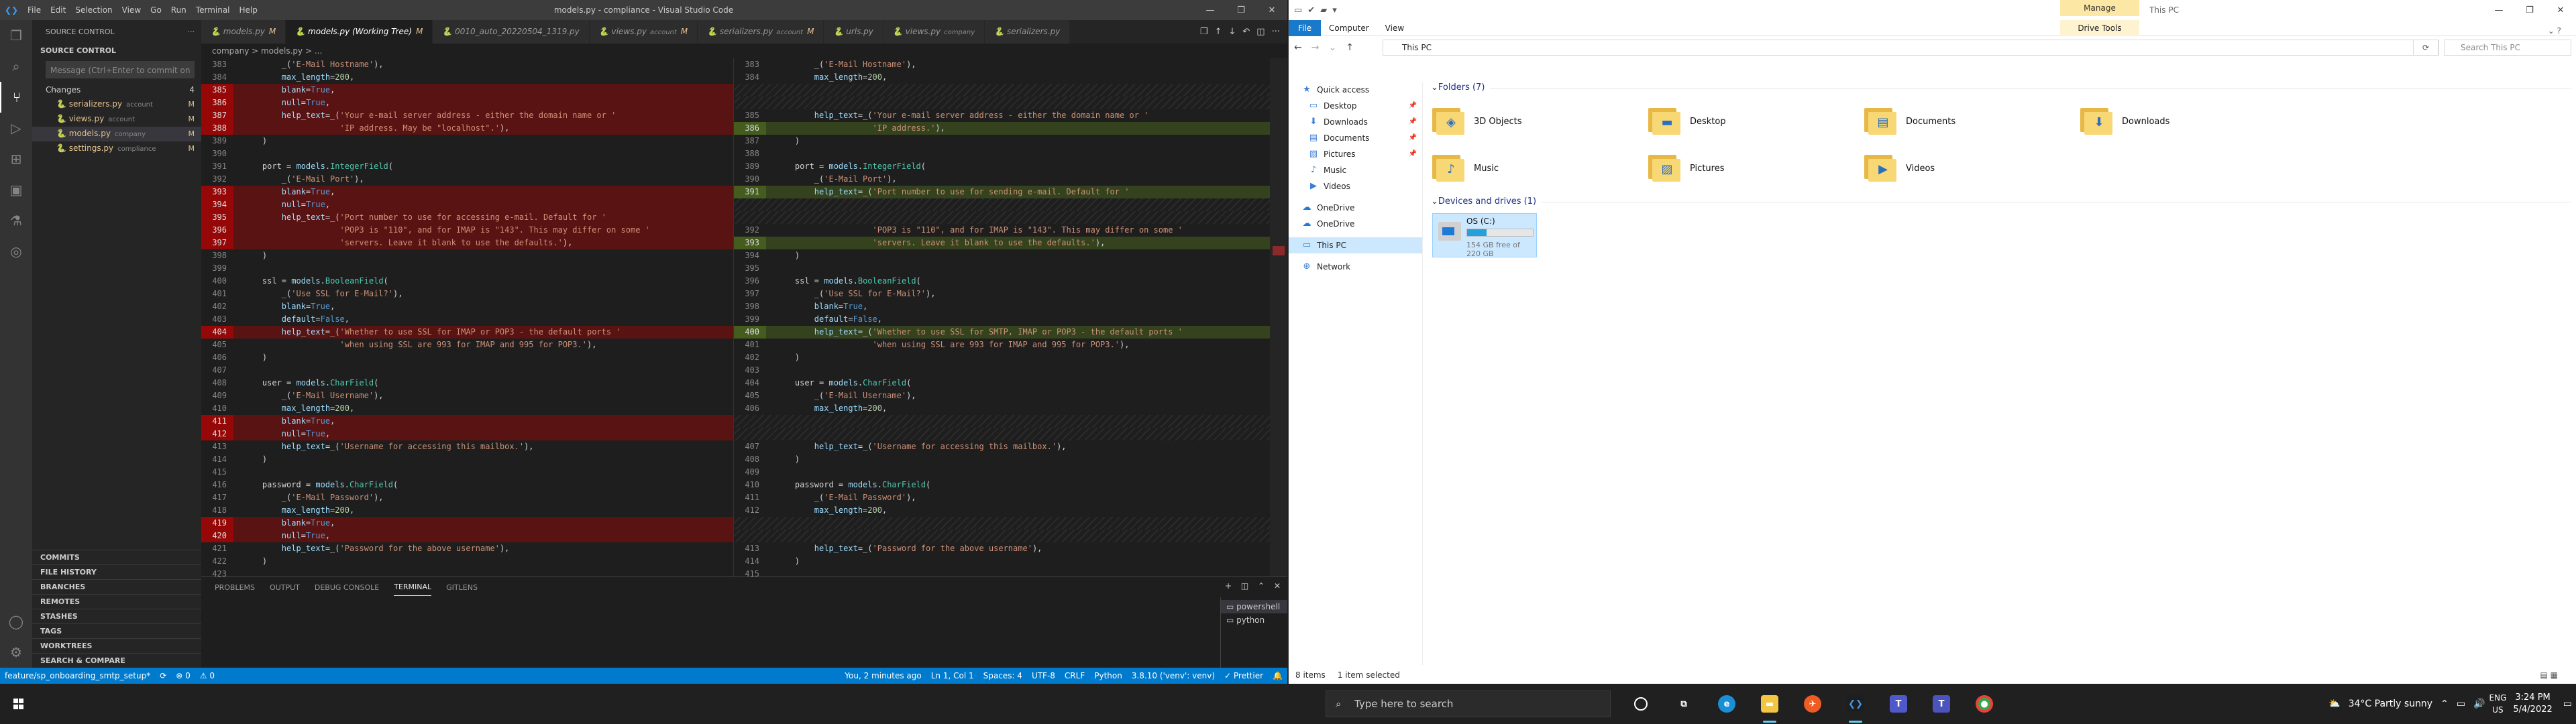 The height and width of the screenshot is (724, 2576). Describe the element at coordinates (1204, 32) in the screenshot. I see `open-file-icon: ❐` at that location.